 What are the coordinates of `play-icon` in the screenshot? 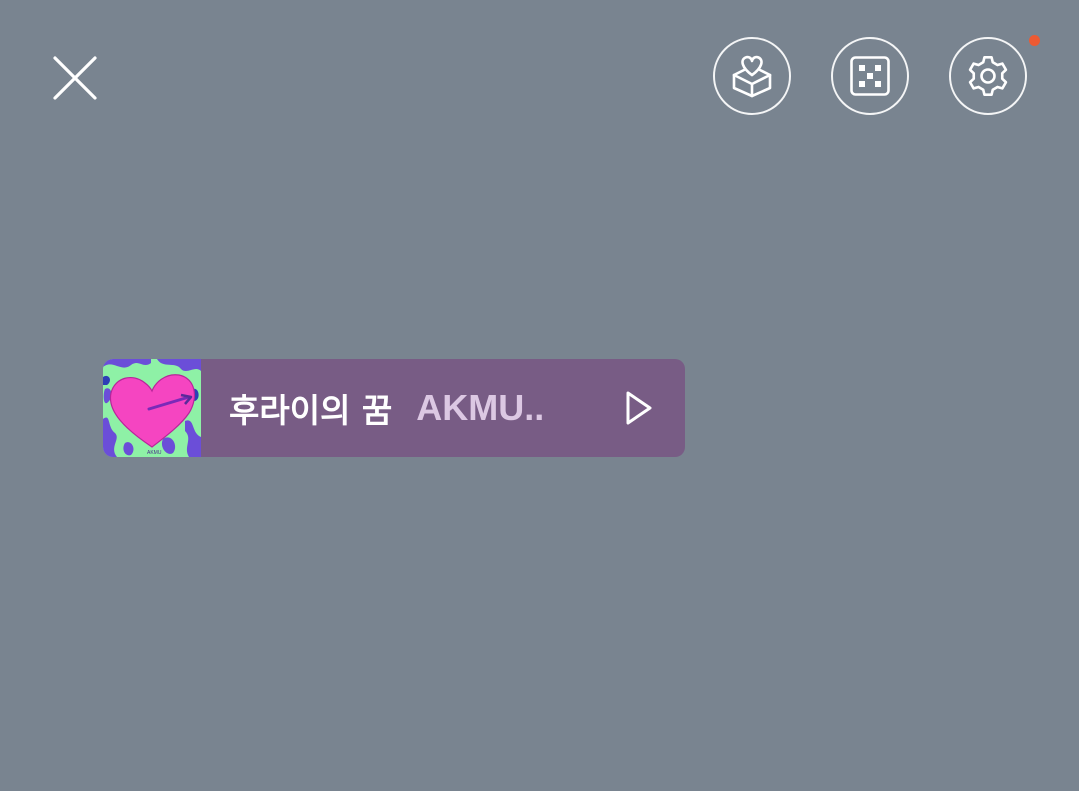 It's located at (639, 408).